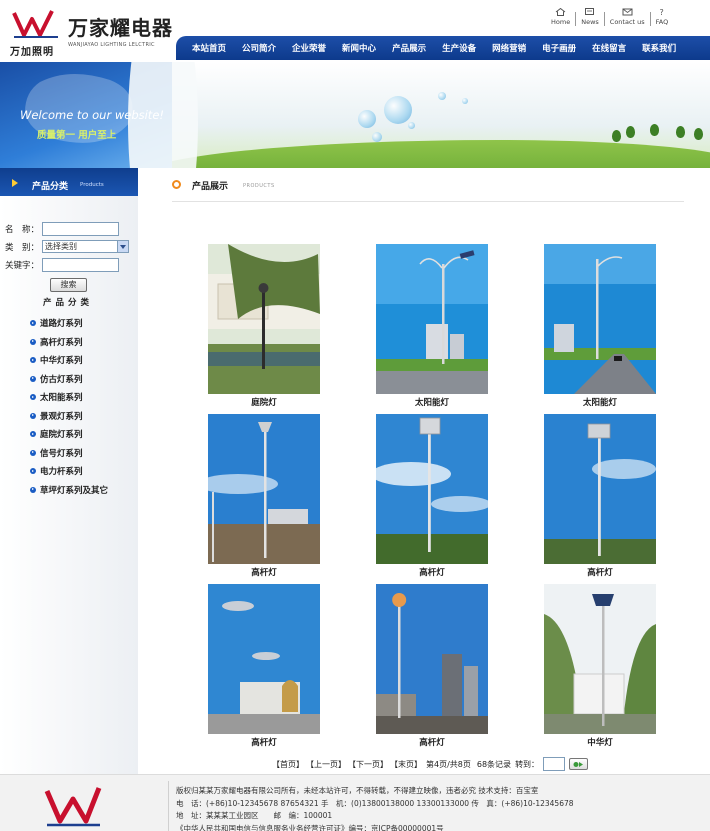 The height and width of the screenshot is (831, 710). What do you see at coordinates (22, 266) in the screenshot?
I see `keyword-label: 关键字：` at bounding box center [22, 266].